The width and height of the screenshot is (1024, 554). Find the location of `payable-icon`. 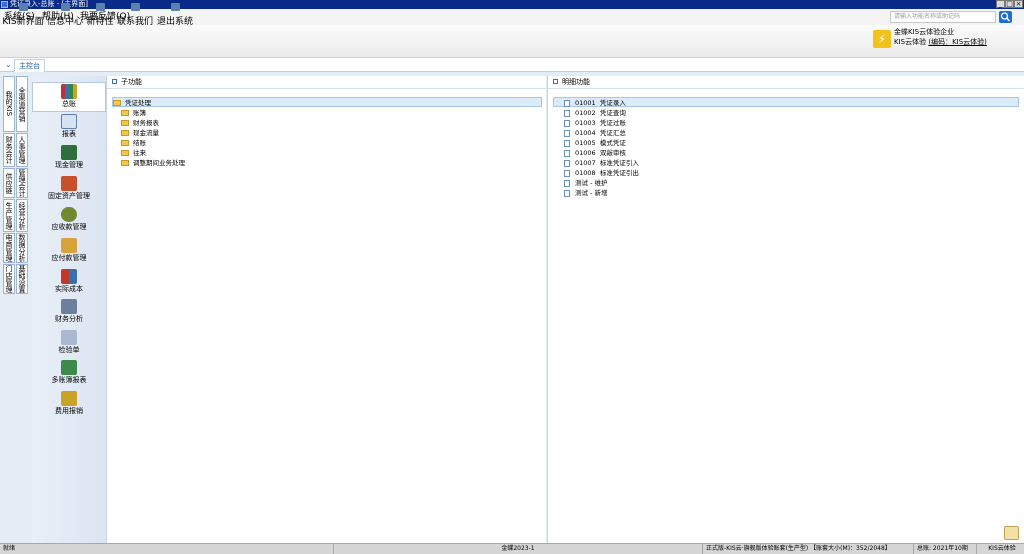

payable-icon is located at coordinates (69, 245).